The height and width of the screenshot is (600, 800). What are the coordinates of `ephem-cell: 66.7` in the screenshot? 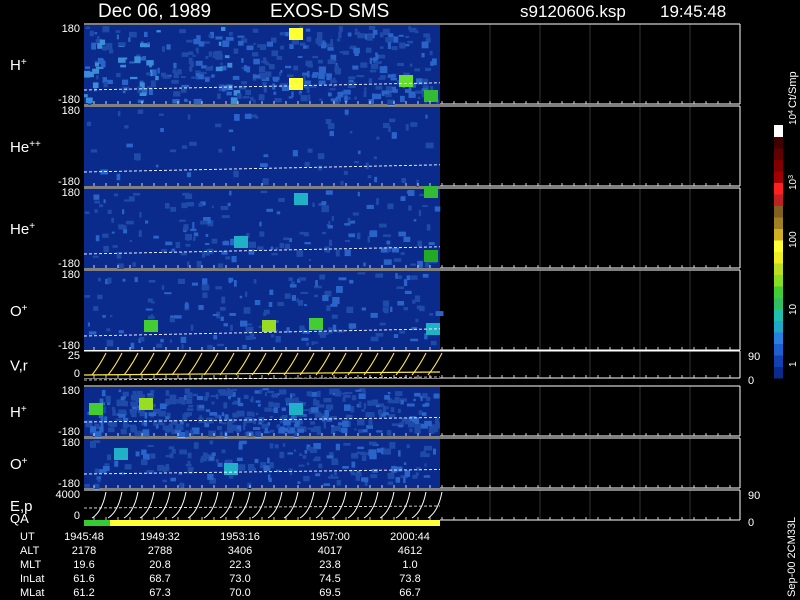 It's located at (409, 593).